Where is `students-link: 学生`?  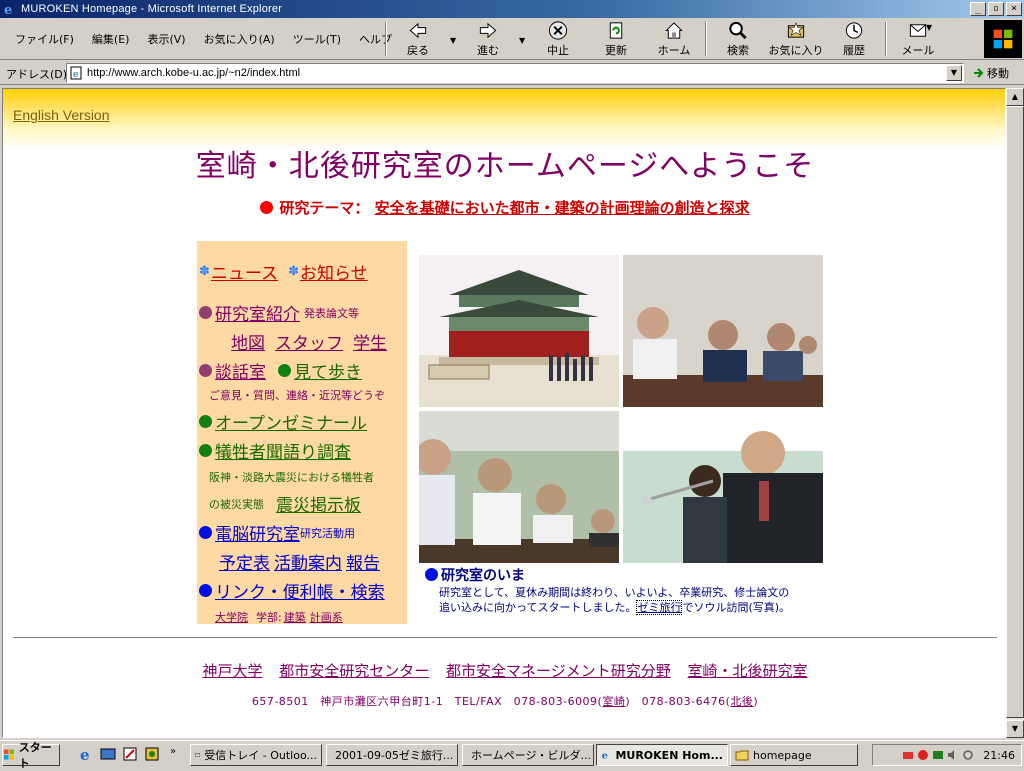
students-link: 学生 is located at coordinates (370, 341).